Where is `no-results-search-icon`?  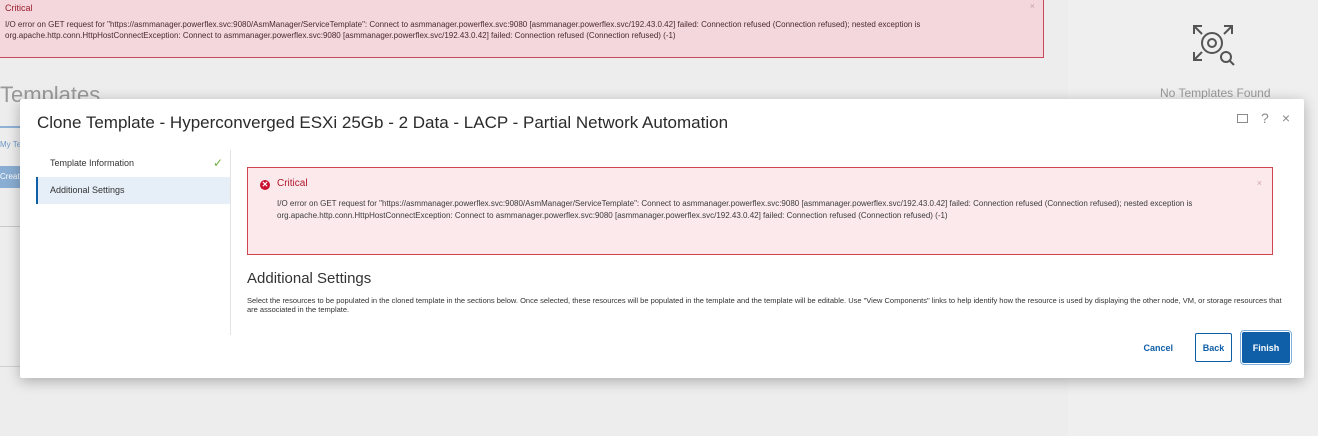
no-results-search-icon is located at coordinates (1214, 45).